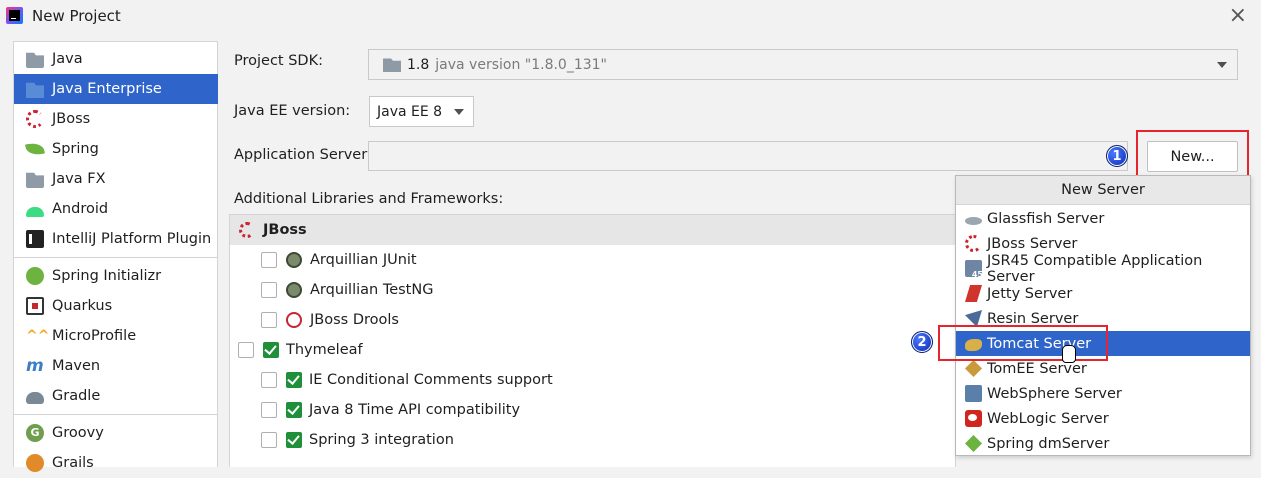 The image size is (1261, 478). Describe the element at coordinates (1103, 269) in the screenshot. I see `server-item-jsr45: JSR45 Compatible Application Server` at that location.